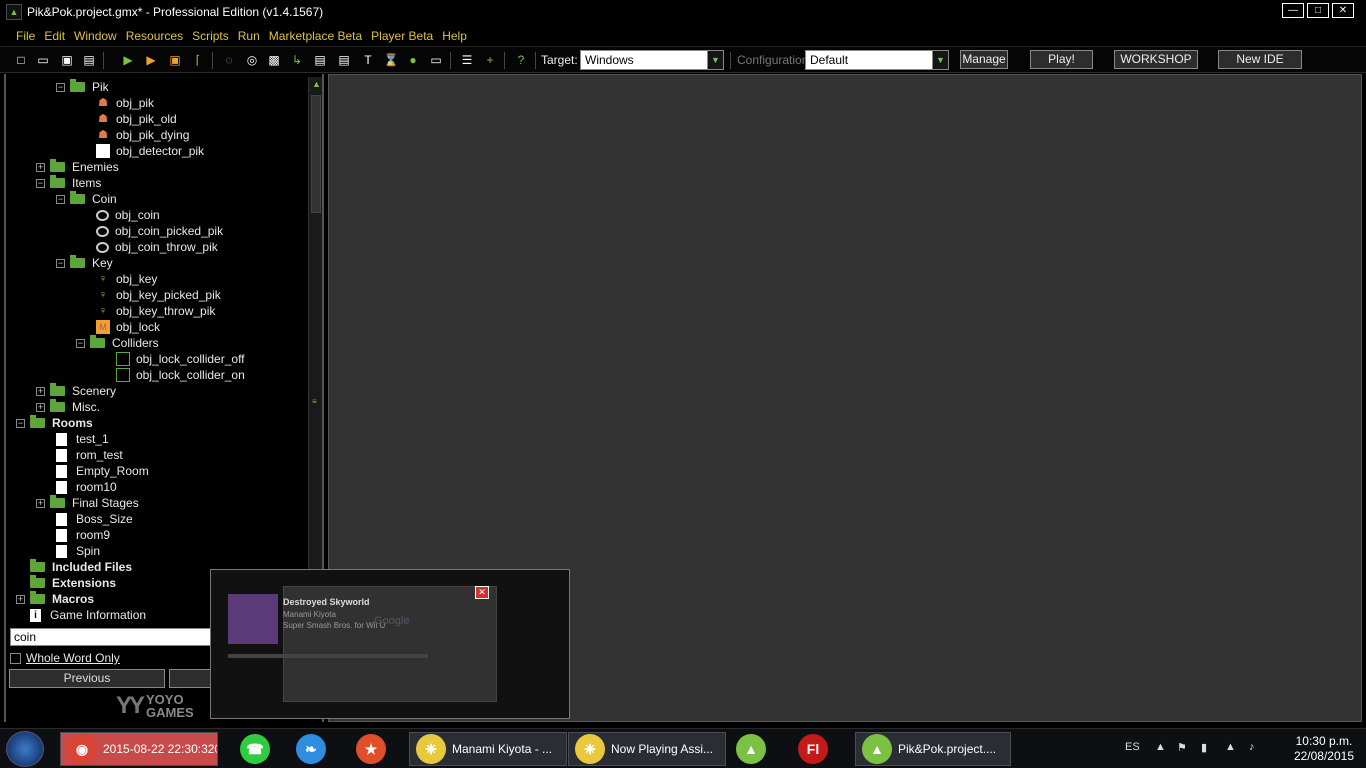 This screenshot has height=768, width=1366. What do you see at coordinates (74, 567) in the screenshot?
I see `tree-item: Included Files` at bounding box center [74, 567].